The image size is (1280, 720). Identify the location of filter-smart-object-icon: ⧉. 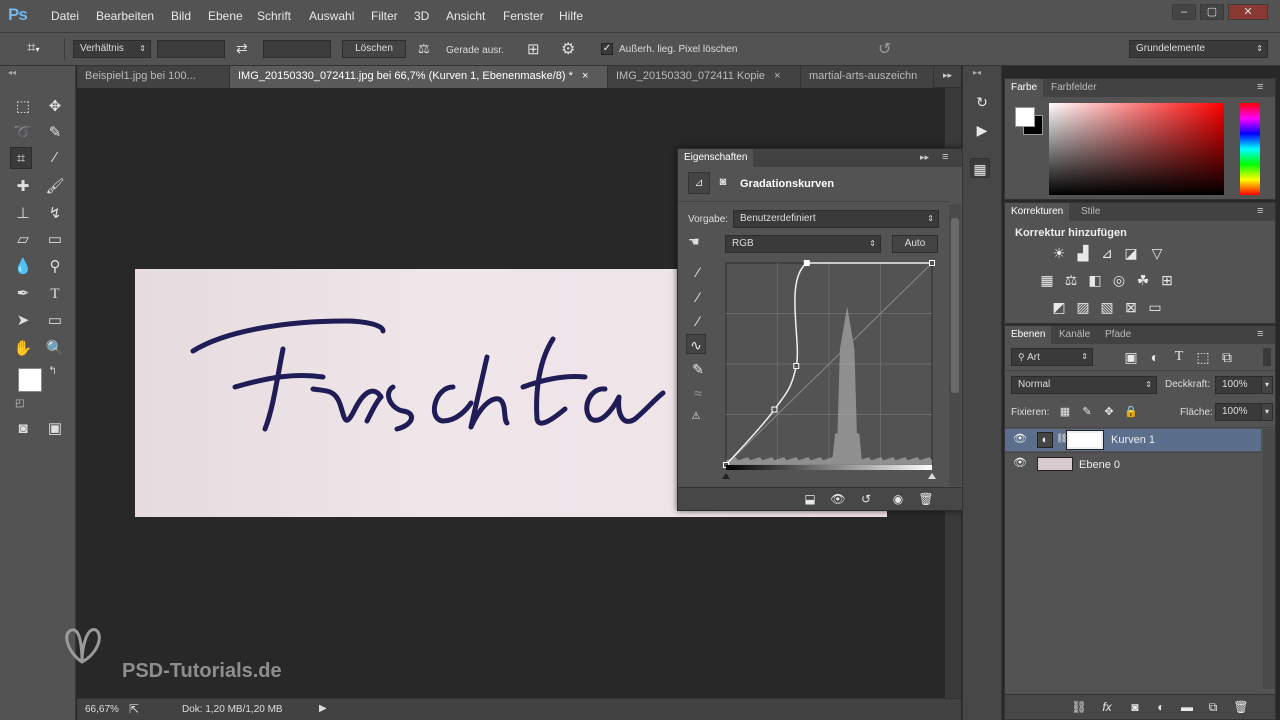
(1227, 357).